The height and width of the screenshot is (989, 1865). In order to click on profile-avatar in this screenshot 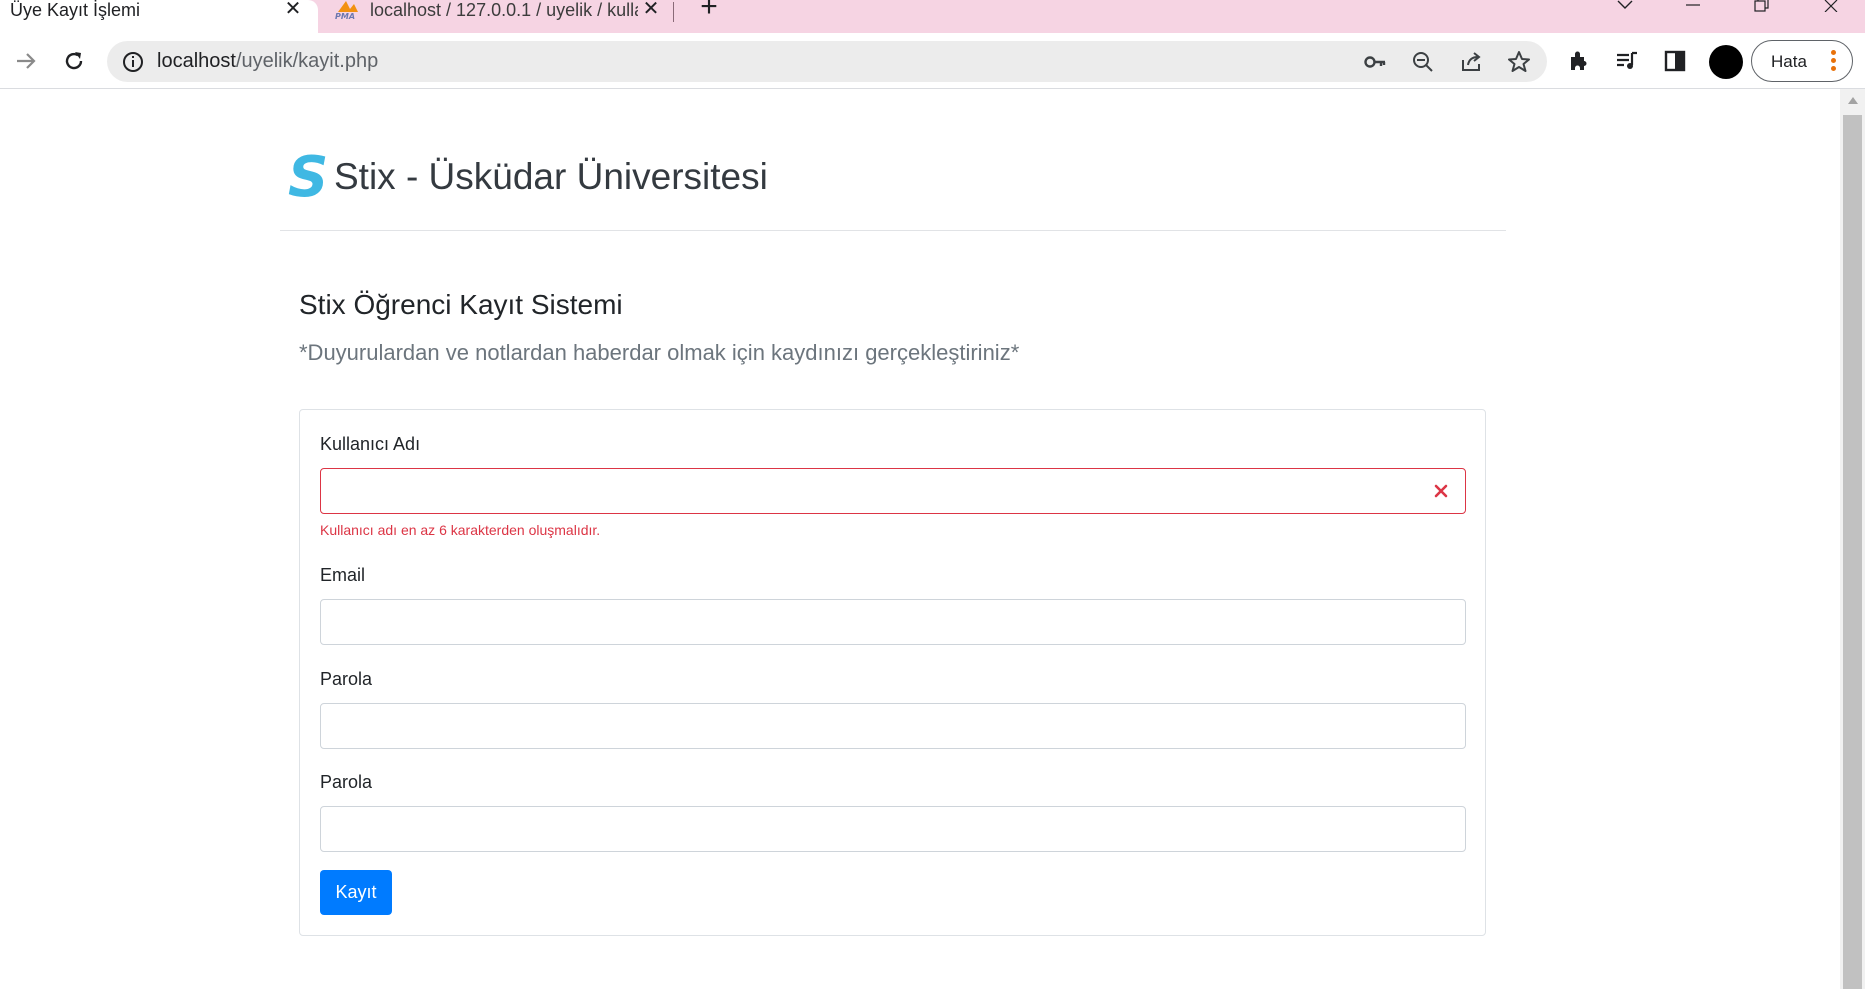, I will do `click(1726, 62)`.